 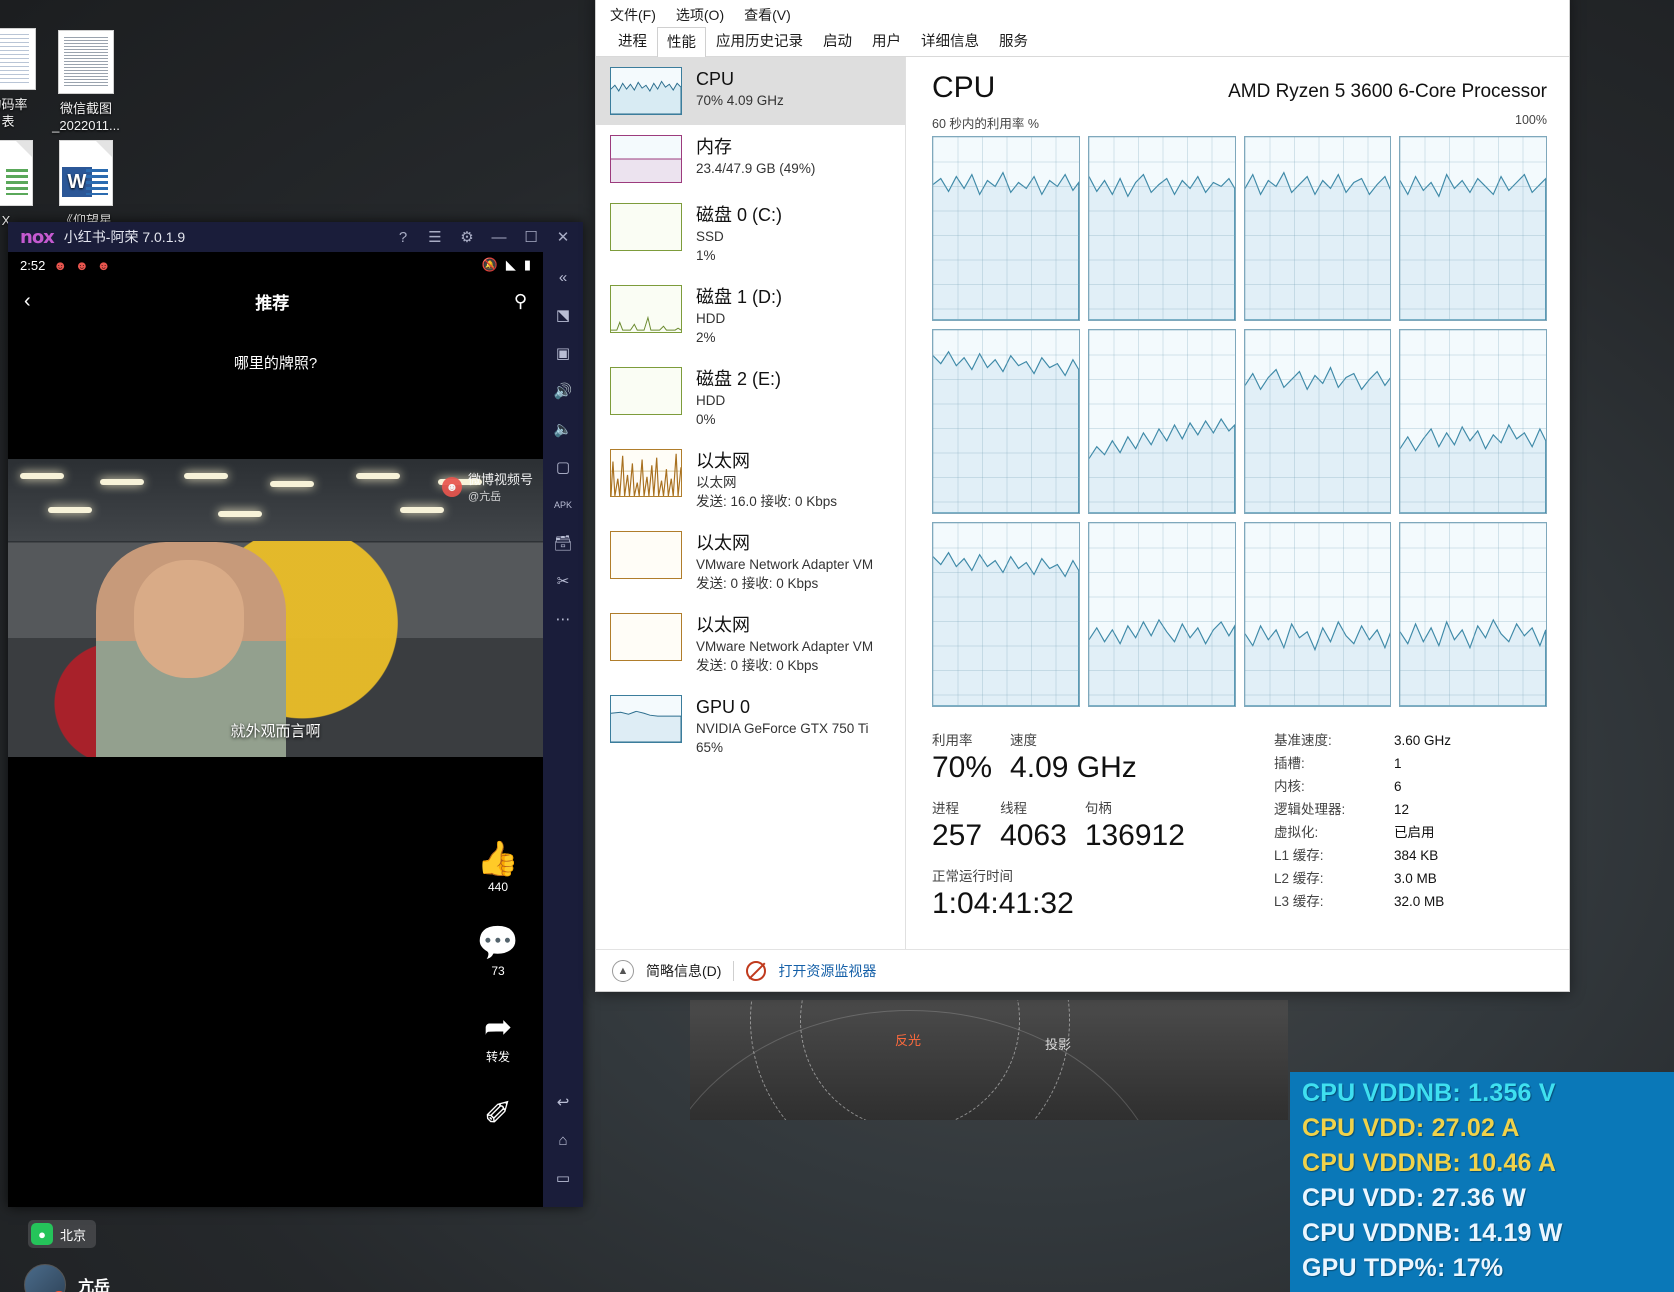 I want to click on menu-bar: 文件(F) 选项(O) 查看(V), so click(x=1082, y=13).